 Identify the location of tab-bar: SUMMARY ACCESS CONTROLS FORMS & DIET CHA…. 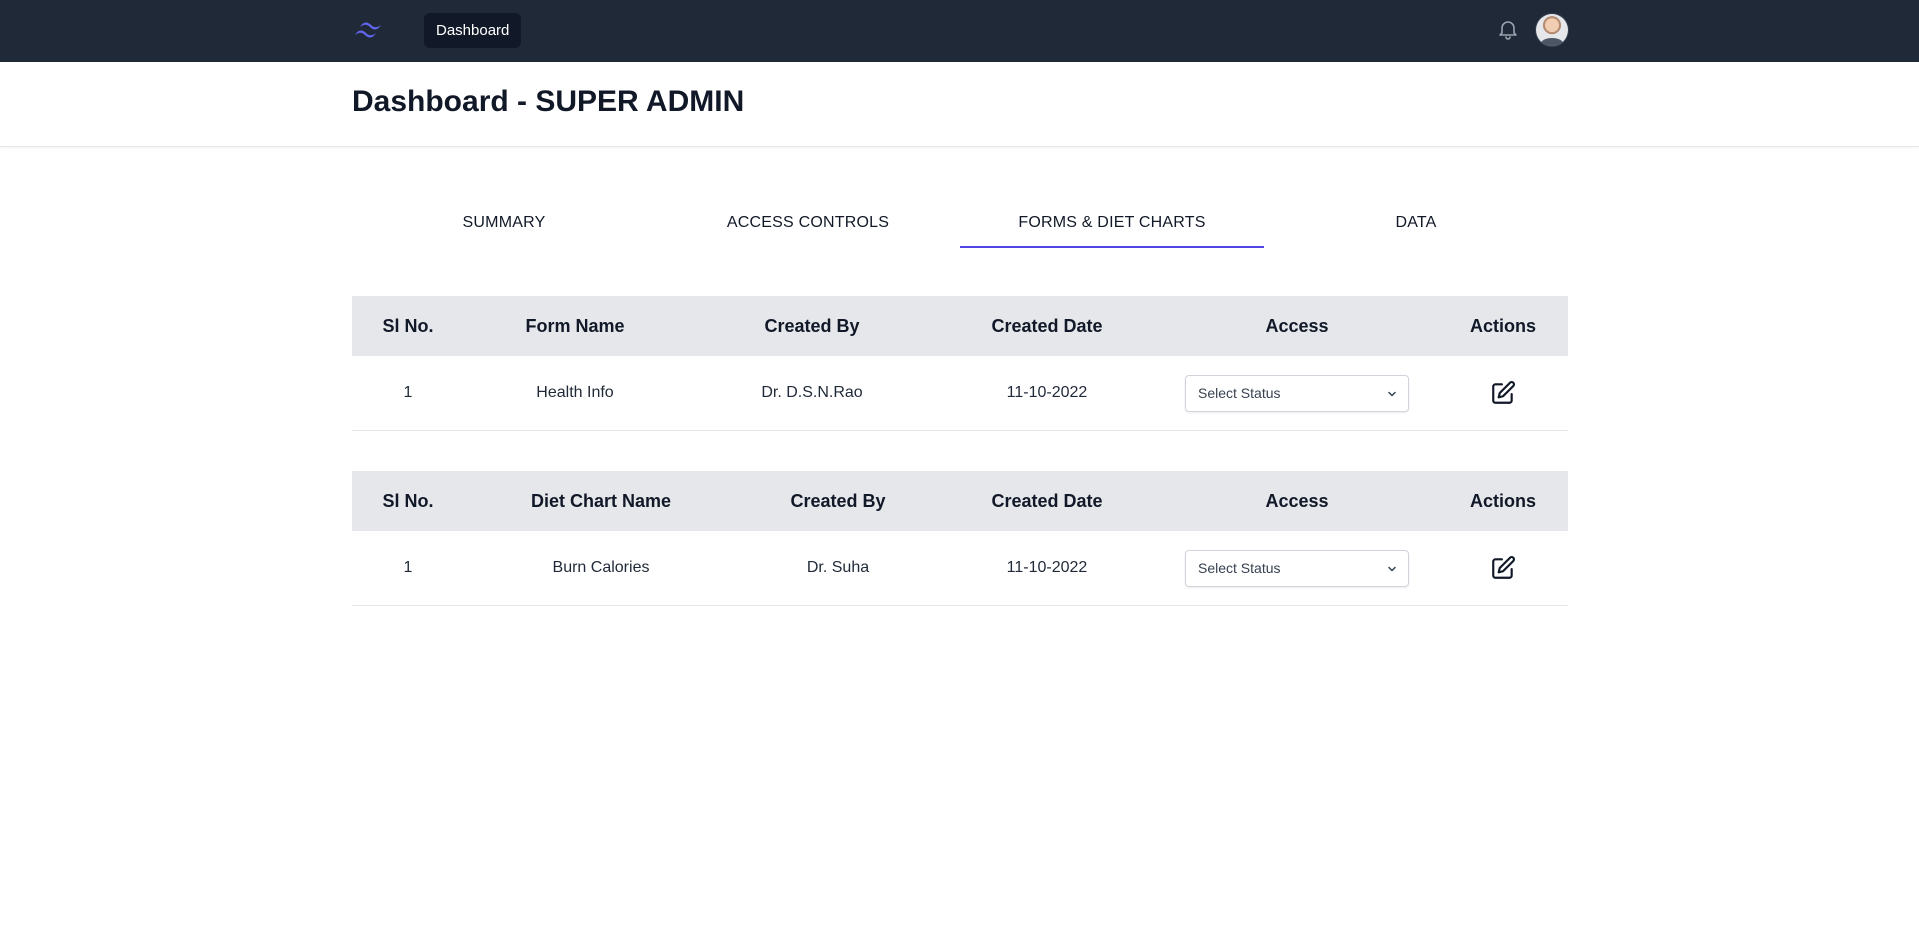
(960, 223).